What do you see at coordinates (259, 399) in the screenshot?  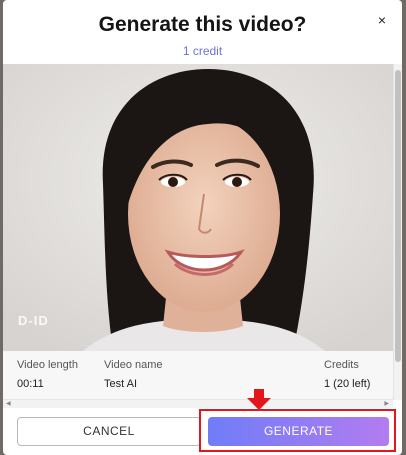 I see `arrow-down-icon` at bounding box center [259, 399].